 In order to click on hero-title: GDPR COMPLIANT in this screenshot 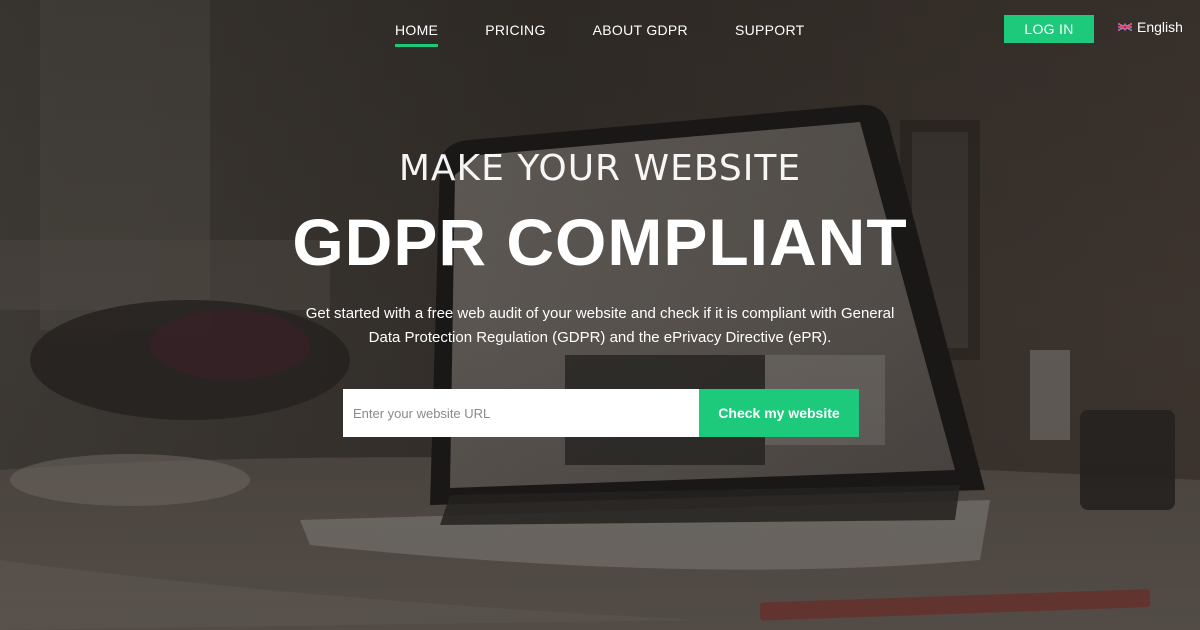, I will do `click(600, 242)`.